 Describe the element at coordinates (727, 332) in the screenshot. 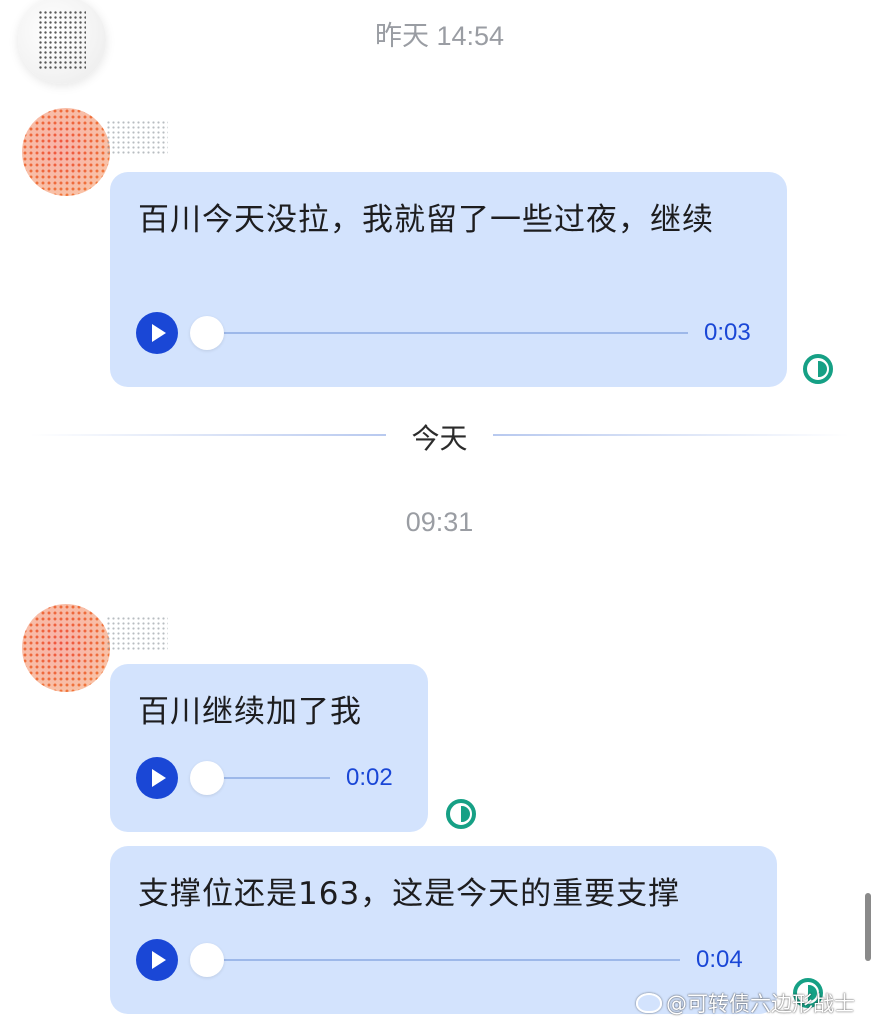

I see `voice-duration: 0:03` at that location.